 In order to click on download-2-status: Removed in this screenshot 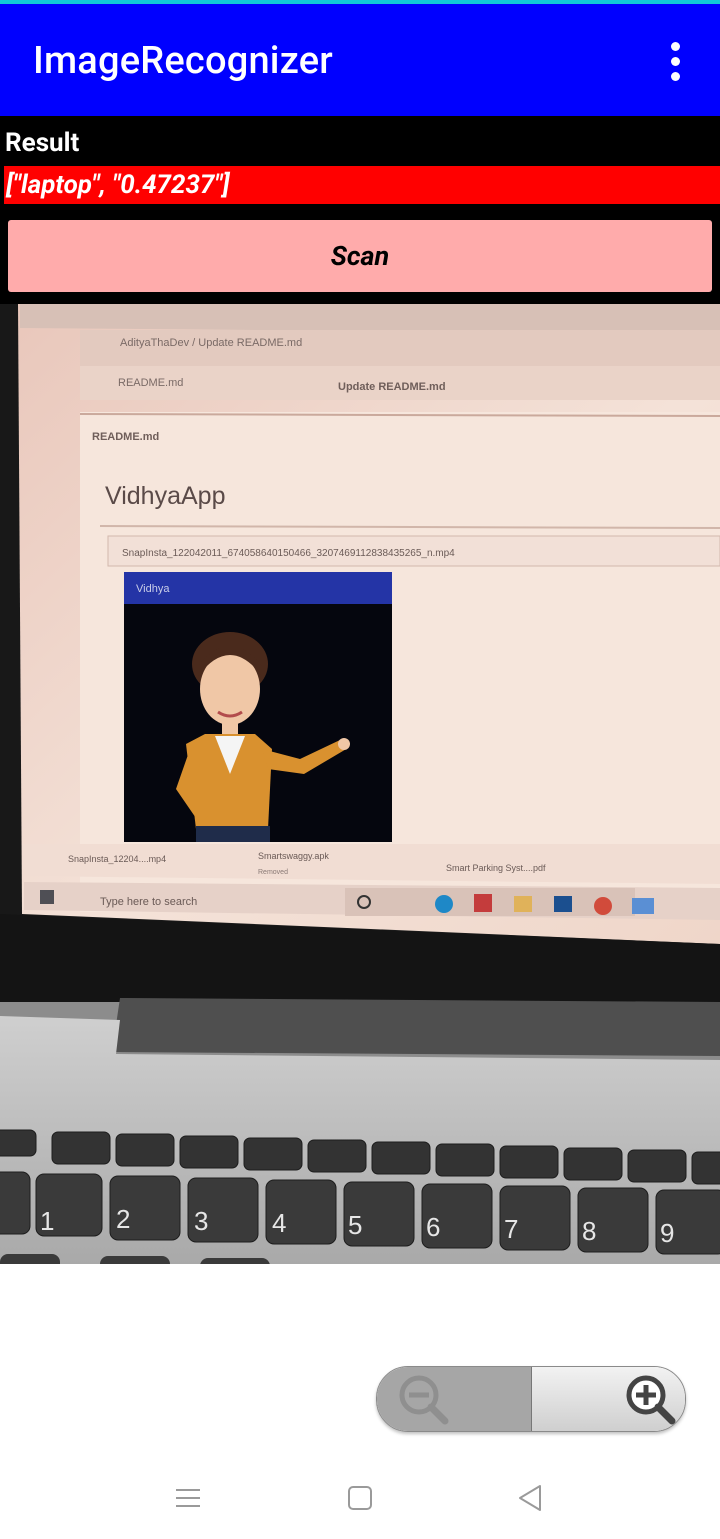, I will do `click(273, 872)`.